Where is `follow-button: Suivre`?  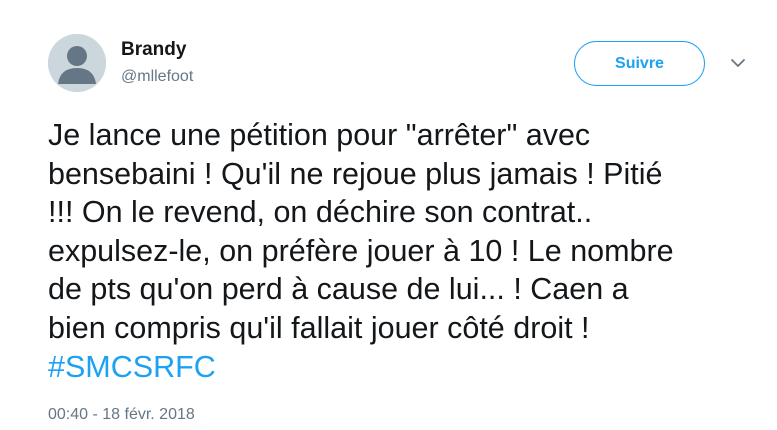 follow-button: Suivre is located at coordinates (639, 63).